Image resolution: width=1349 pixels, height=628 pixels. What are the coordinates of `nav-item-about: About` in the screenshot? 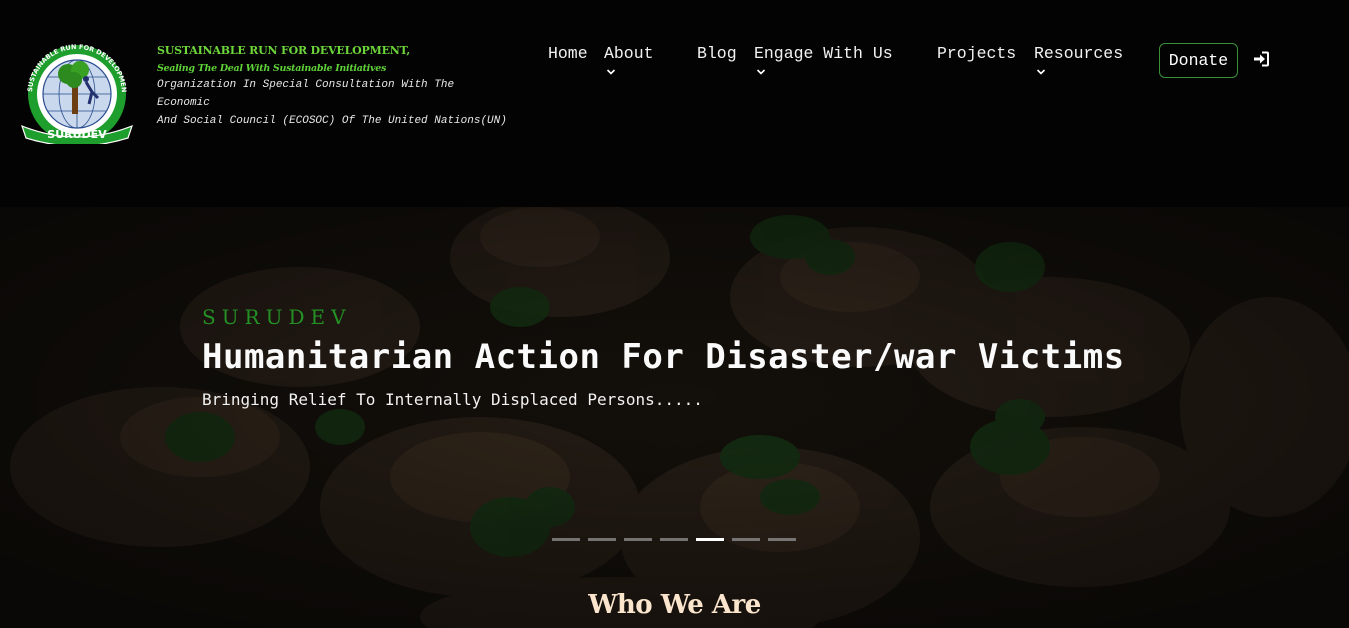 It's located at (629, 60).